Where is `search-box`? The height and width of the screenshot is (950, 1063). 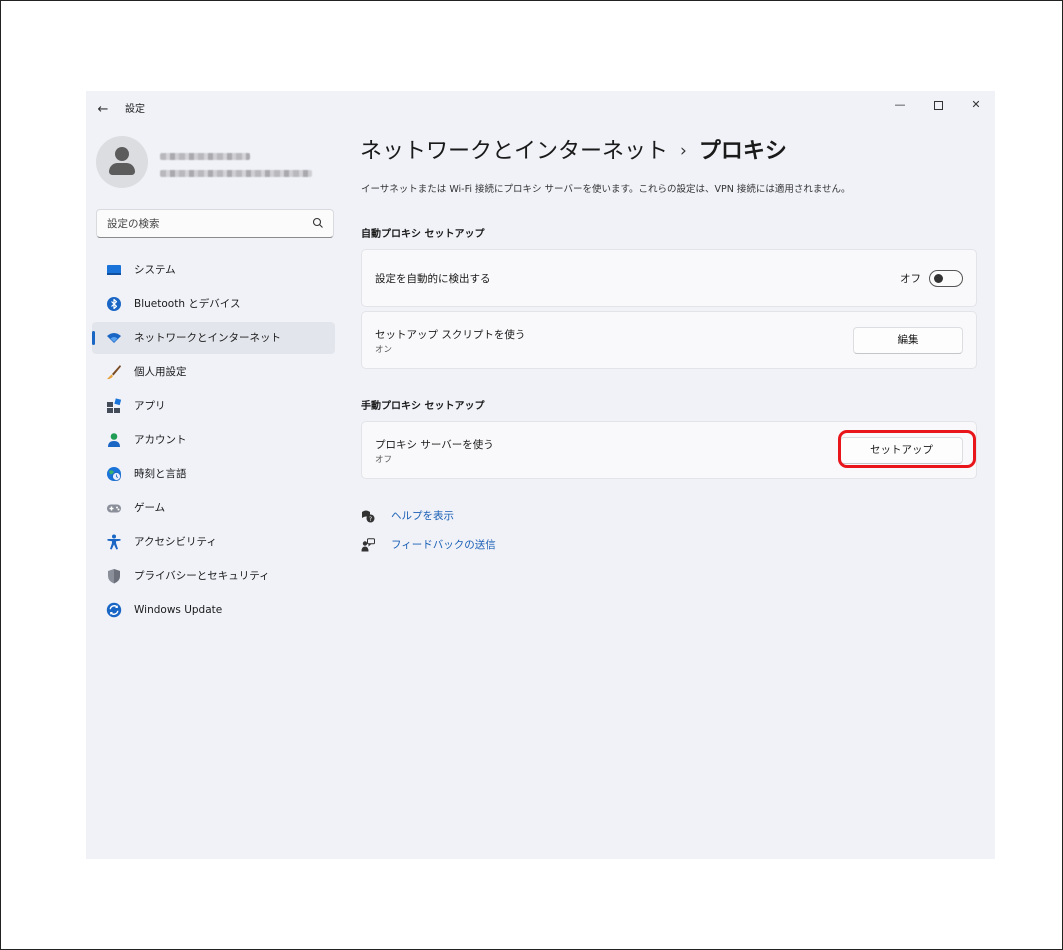 search-box is located at coordinates (215, 223).